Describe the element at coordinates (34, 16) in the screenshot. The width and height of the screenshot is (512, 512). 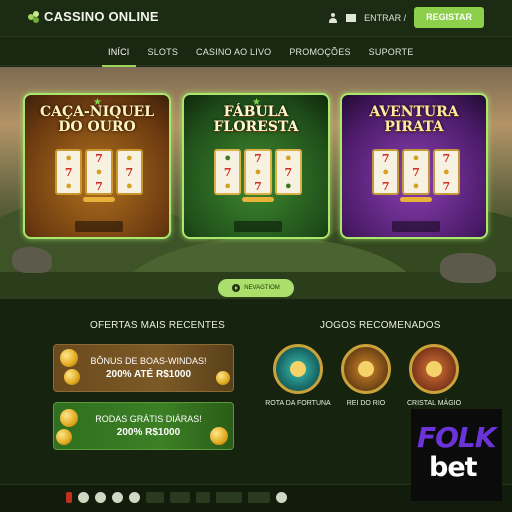
I see `logo-icon` at that location.